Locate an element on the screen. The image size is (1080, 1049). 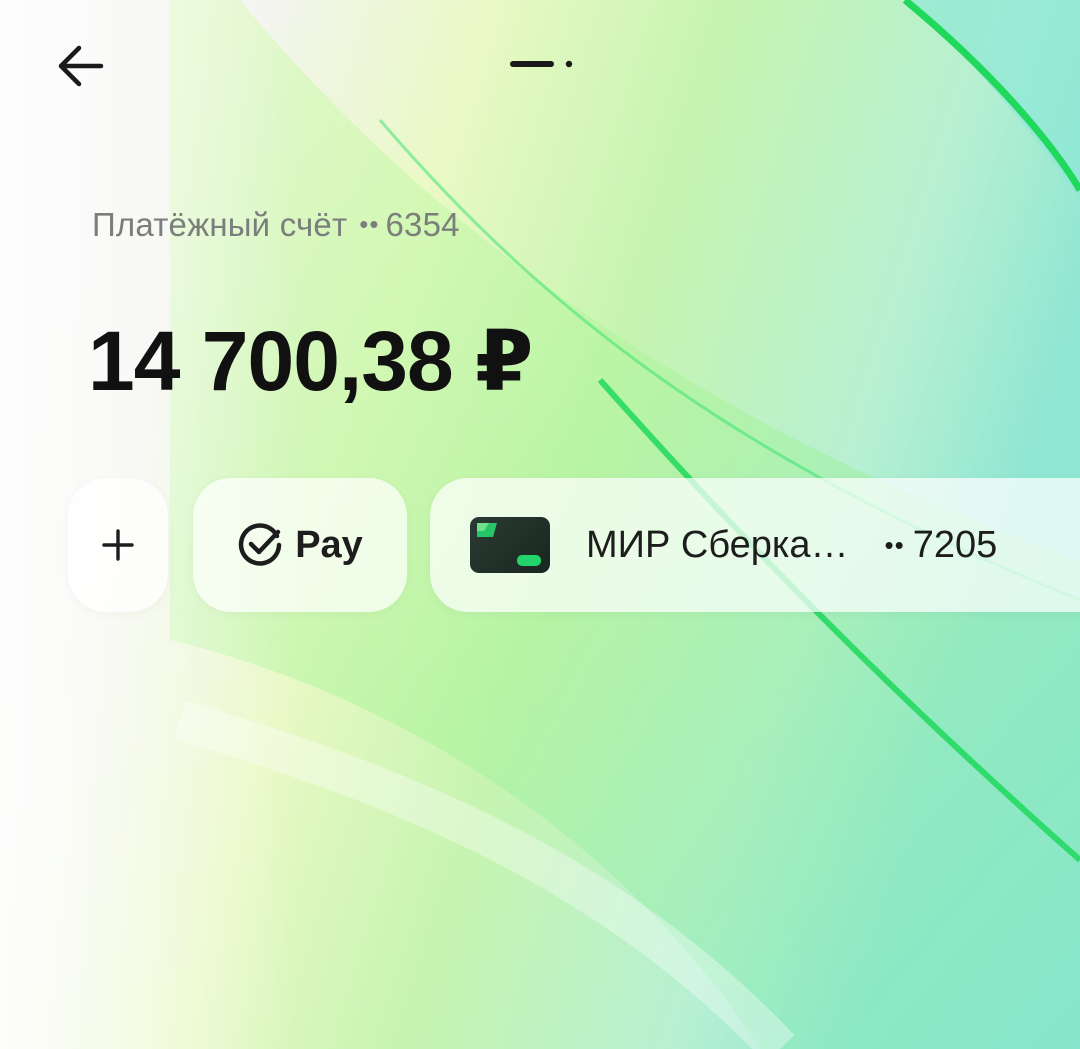
page-indicator-icon is located at coordinates (541, 64).